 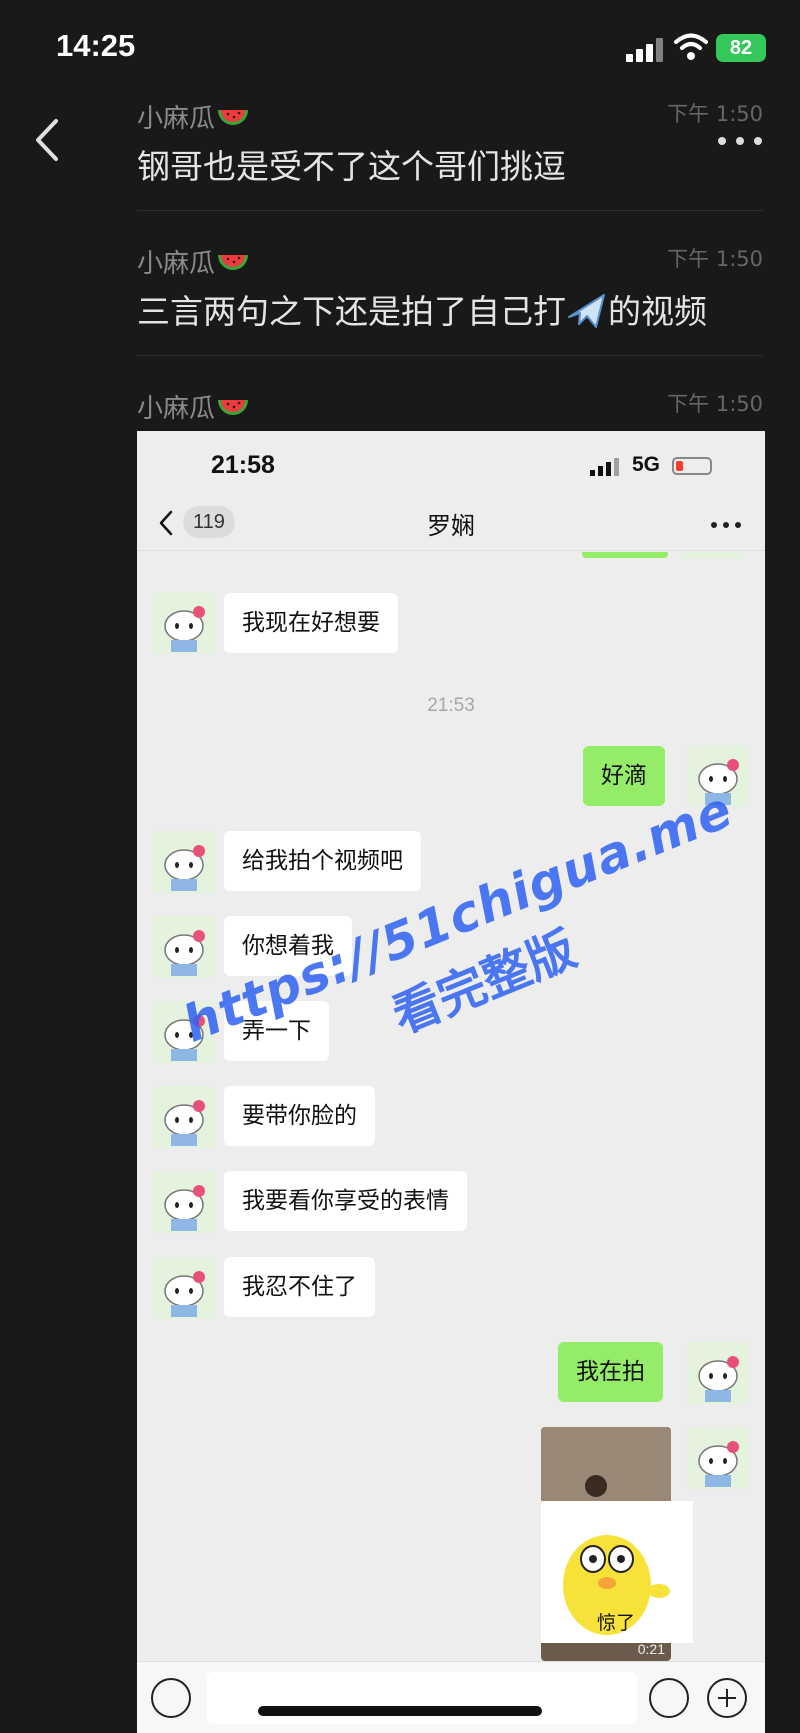 I want to click on message-text-part: 的视频, so click(x=657, y=311).